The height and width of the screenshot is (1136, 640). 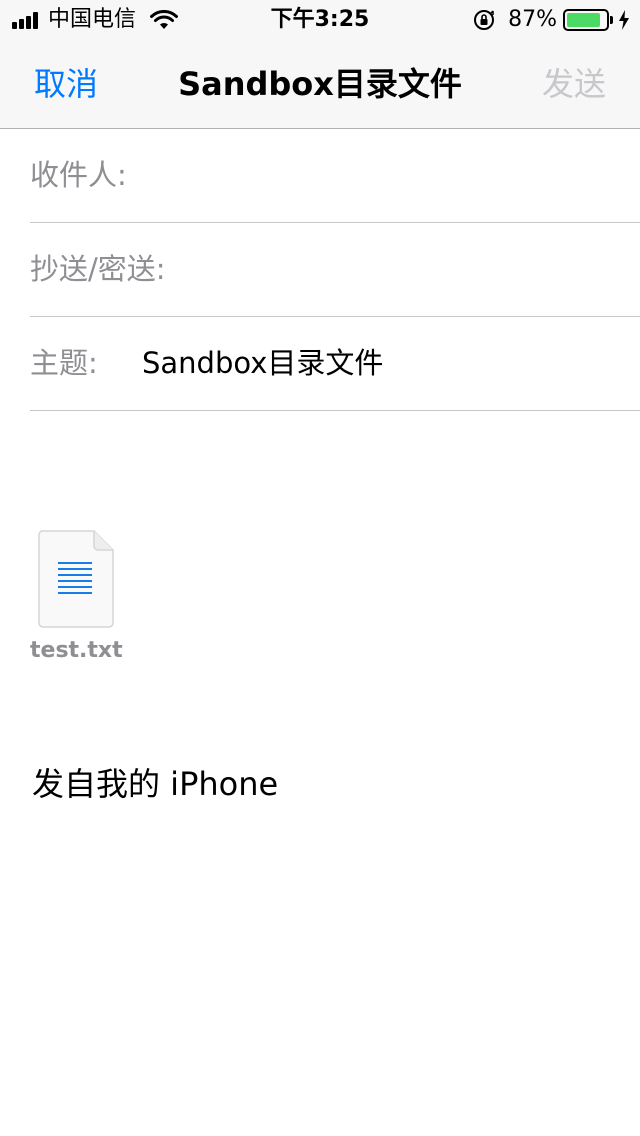 What do you see at coordinates (624, 20) in the screenshot?
I see `charging-bolt-icon` at bounding box center [624, 20].